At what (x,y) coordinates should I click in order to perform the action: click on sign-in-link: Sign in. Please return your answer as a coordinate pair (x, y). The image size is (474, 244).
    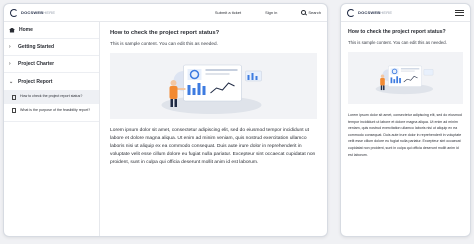
    Looking at the image, I should click on (271, 12).